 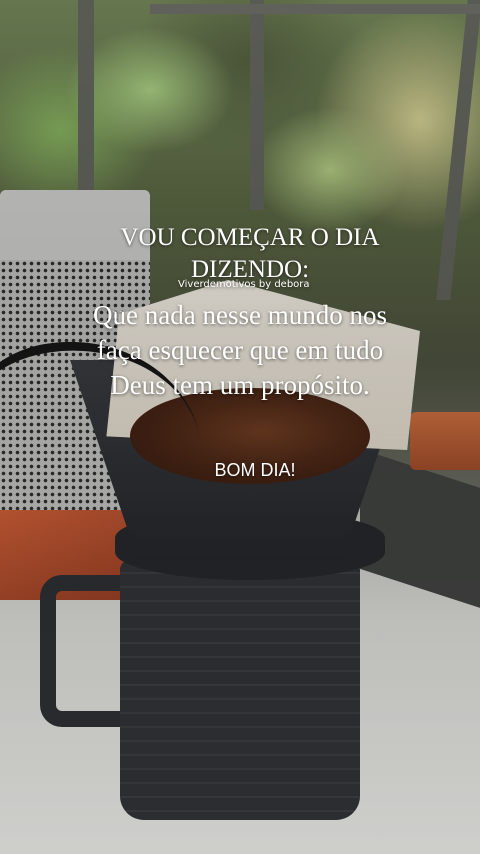 What do you see at coordinates (244, 284) in the screenshot?
I see `watermark-credit: Viverdemotivos by debora` at bounding box center [244, 284].